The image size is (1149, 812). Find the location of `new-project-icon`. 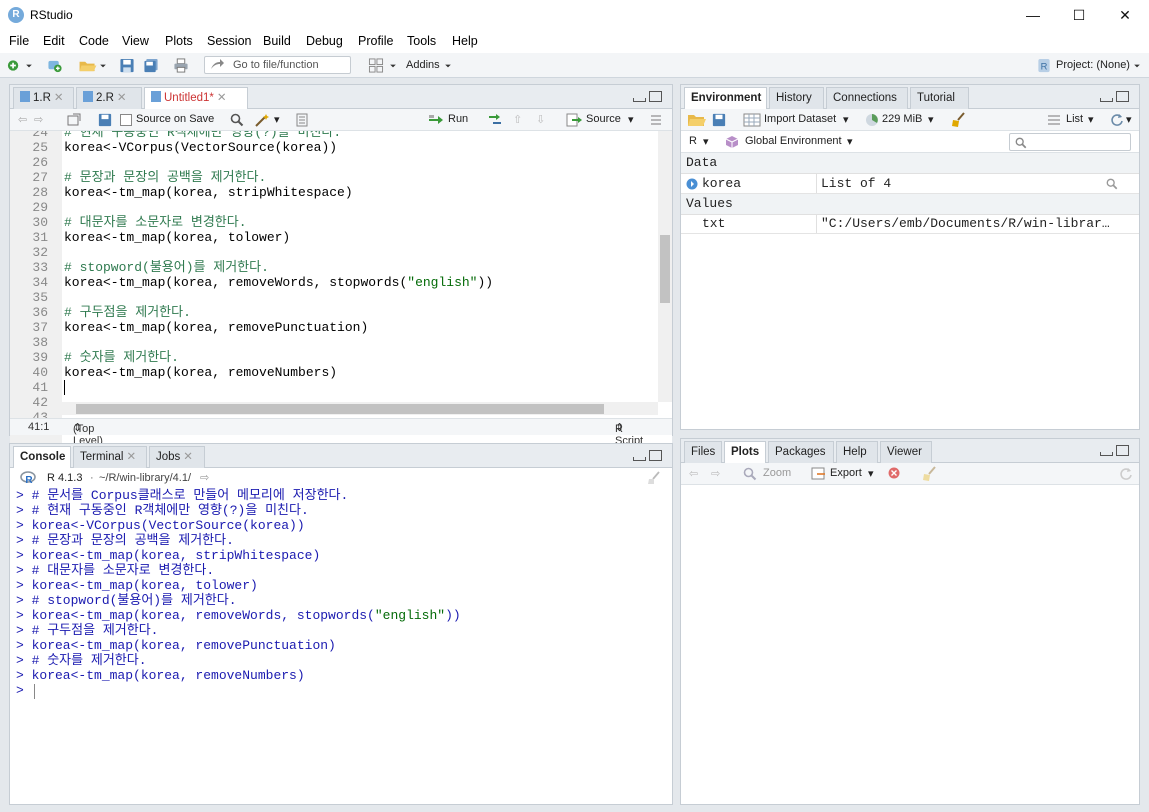

new-project-icon is located at coordinates (55, 65).